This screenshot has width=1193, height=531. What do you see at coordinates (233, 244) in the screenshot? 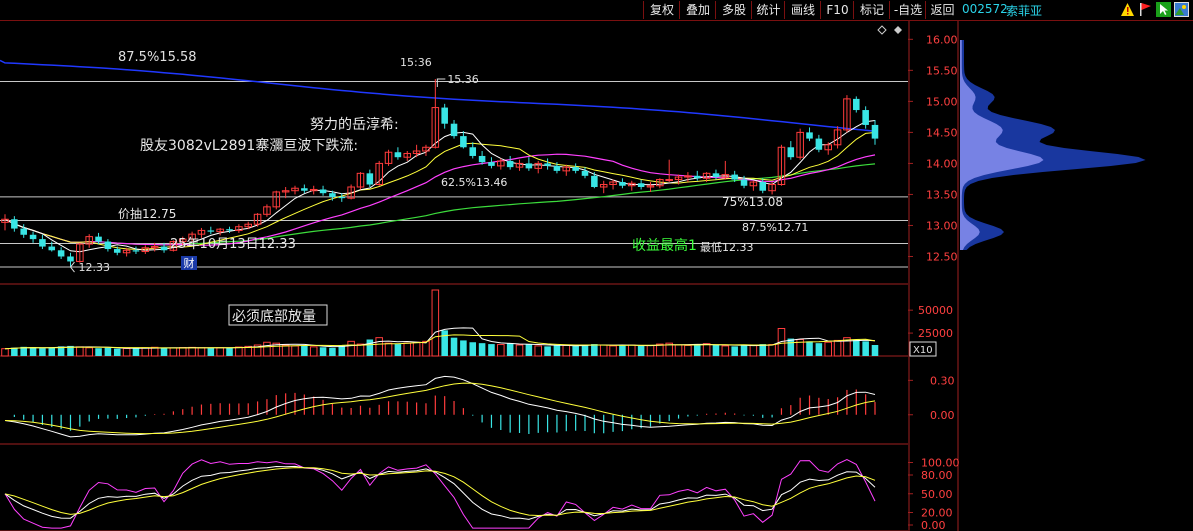
I see `annotation-low-date: 25年10月13日12.33` at bounding box center [233, 244].